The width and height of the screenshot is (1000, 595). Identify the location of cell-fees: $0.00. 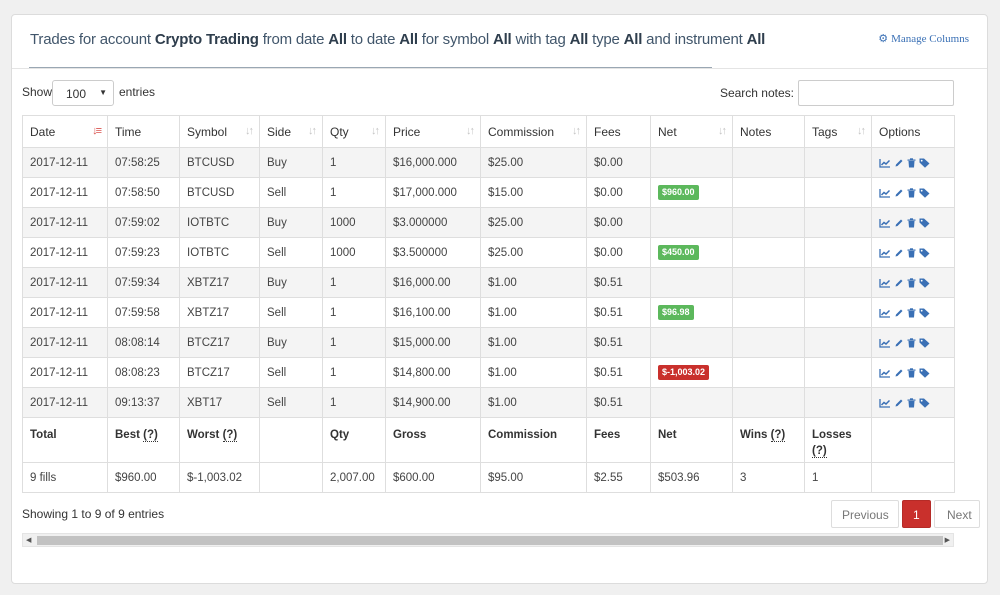
(618, 162).